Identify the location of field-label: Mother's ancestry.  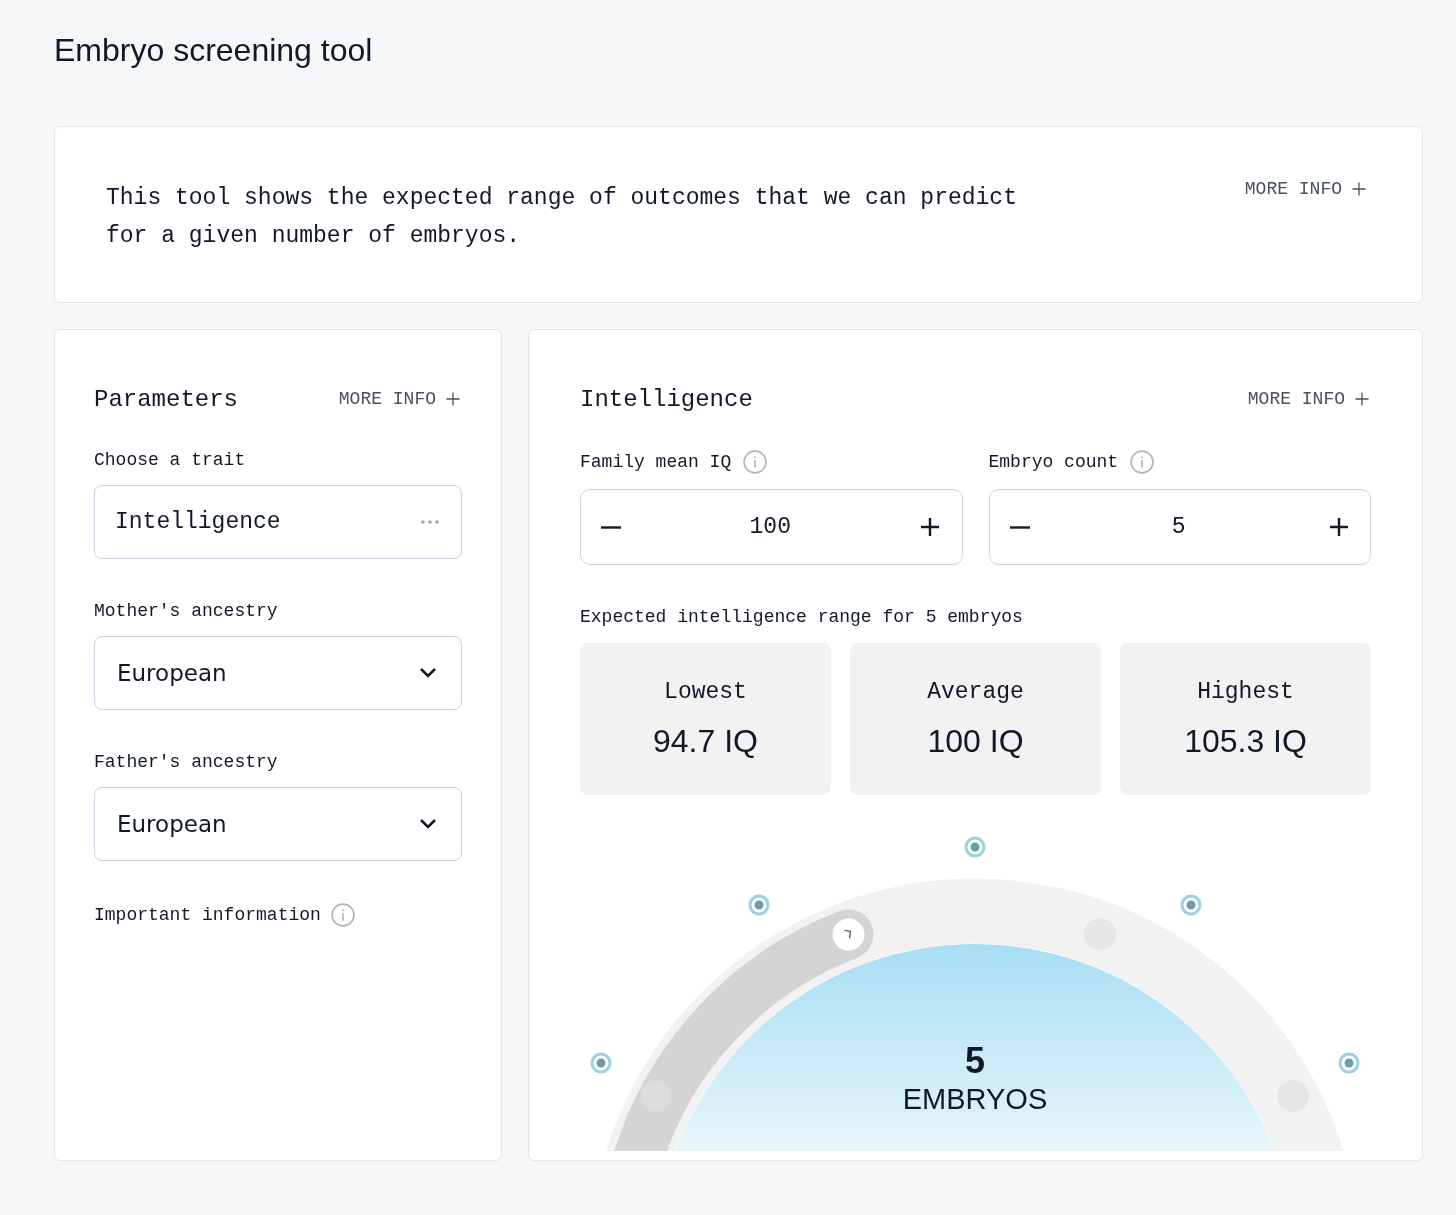
(186, 611).